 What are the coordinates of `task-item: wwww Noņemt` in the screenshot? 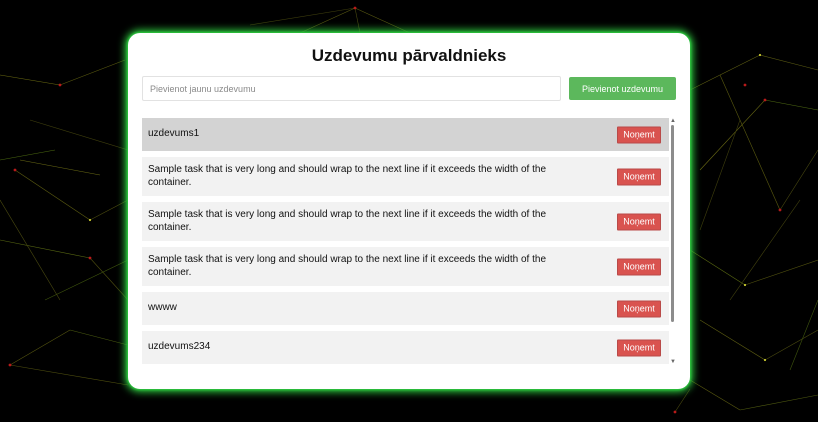 It's located at (405, 308).